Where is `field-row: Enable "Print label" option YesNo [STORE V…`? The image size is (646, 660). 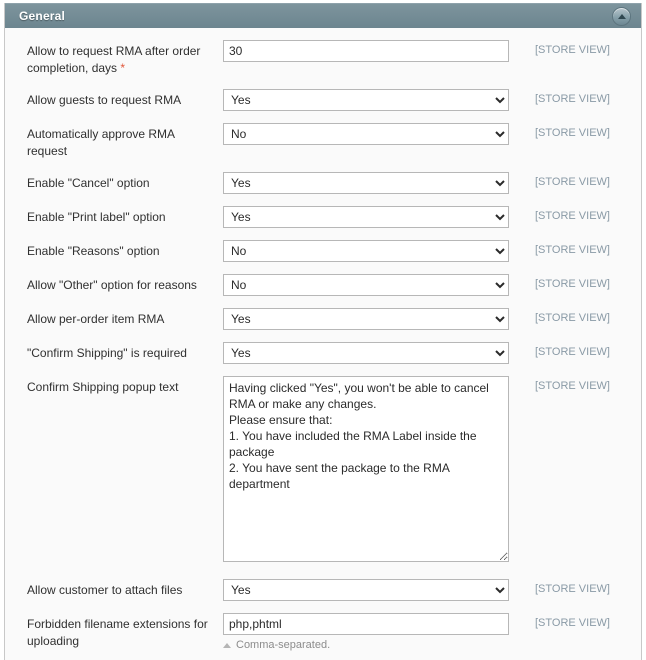 field-row: Enable "Print label" option YesNo [STORE V… is located at coordinates (323, 217).